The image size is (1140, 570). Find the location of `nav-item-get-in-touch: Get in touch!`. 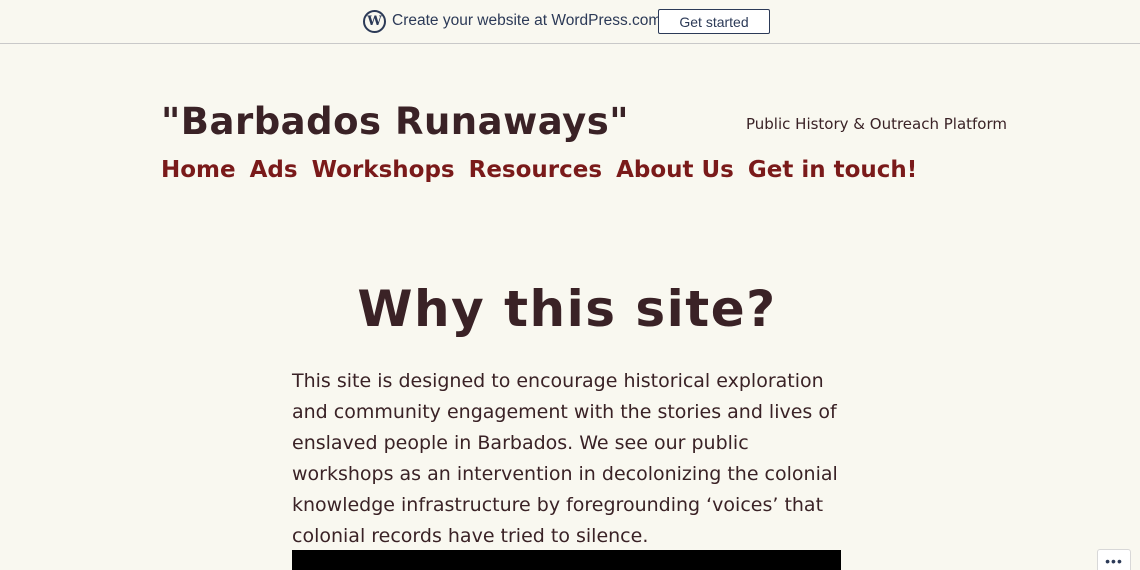

nav-item-get-in-touch: Get in touch! is located at coordinates (832, 170).